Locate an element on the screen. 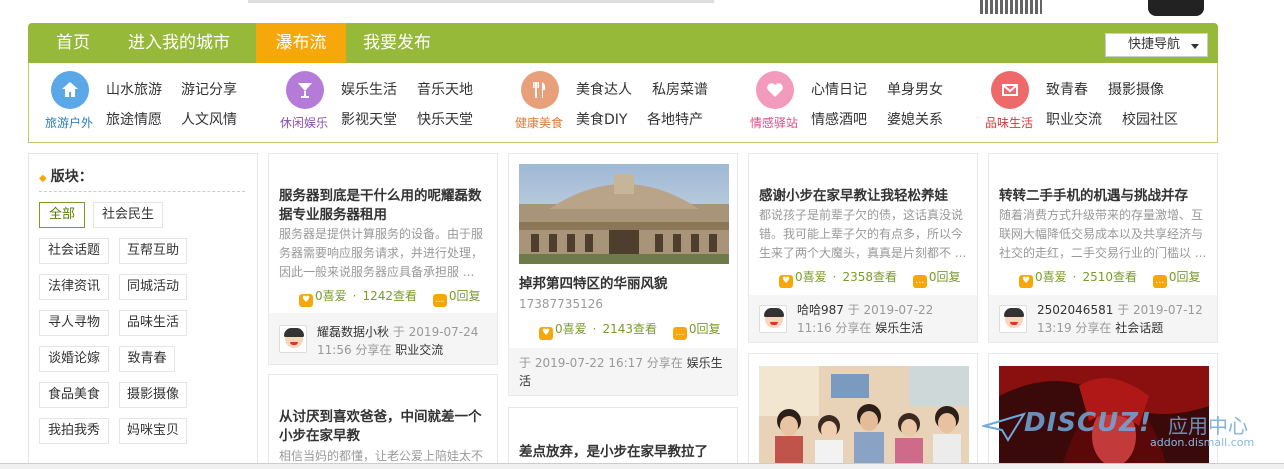 Image resolution: width=1284 pixels, height=469 pixels. post-card is located at coordinates (863, 411).